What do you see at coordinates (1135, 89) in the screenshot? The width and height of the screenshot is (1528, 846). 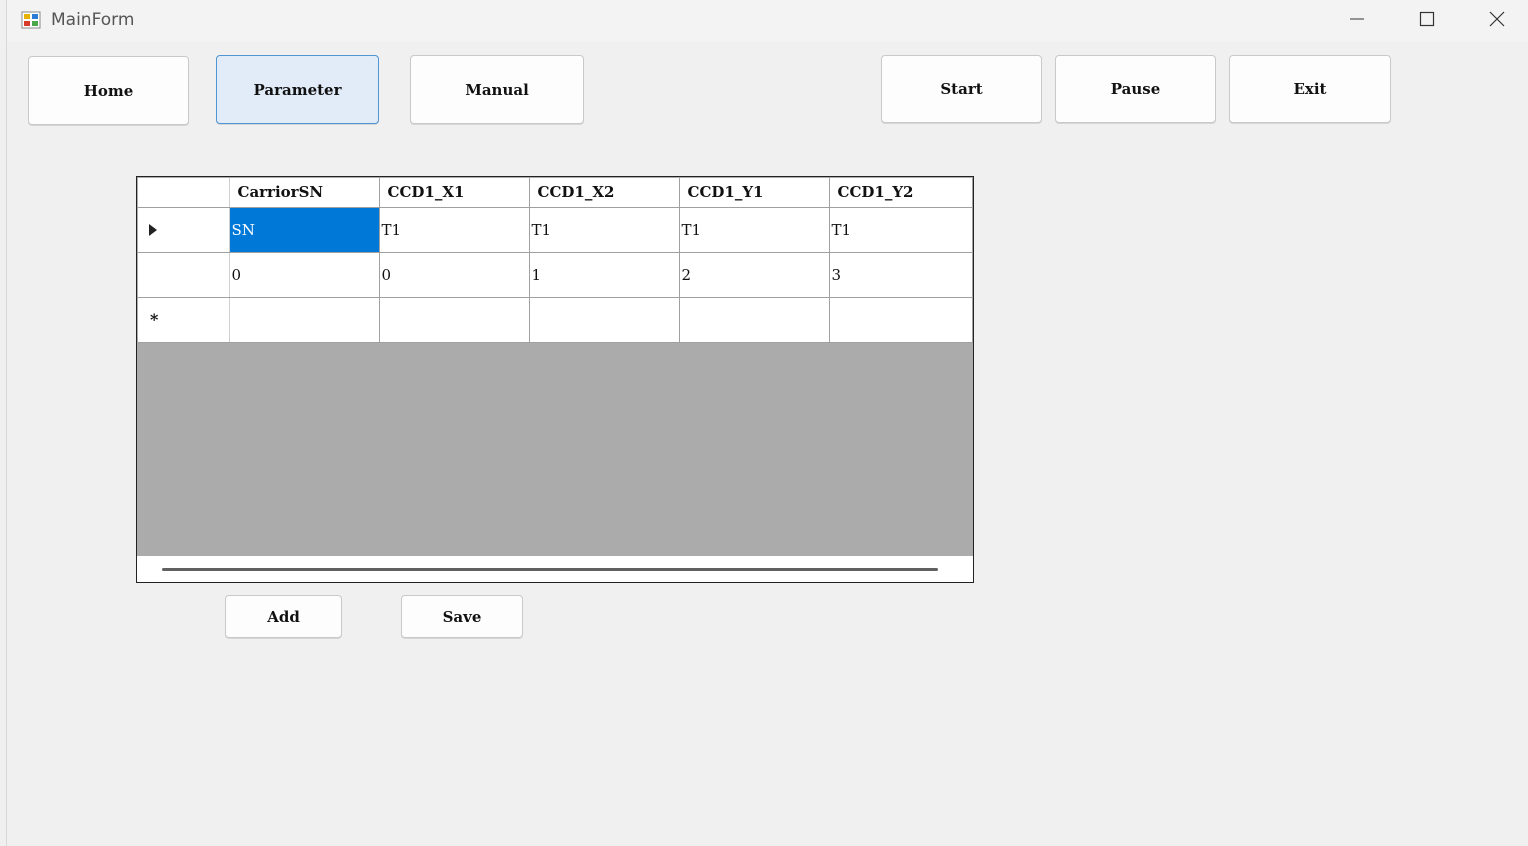 I see `pause-button: Pause` at bounding box center [1135, 89].